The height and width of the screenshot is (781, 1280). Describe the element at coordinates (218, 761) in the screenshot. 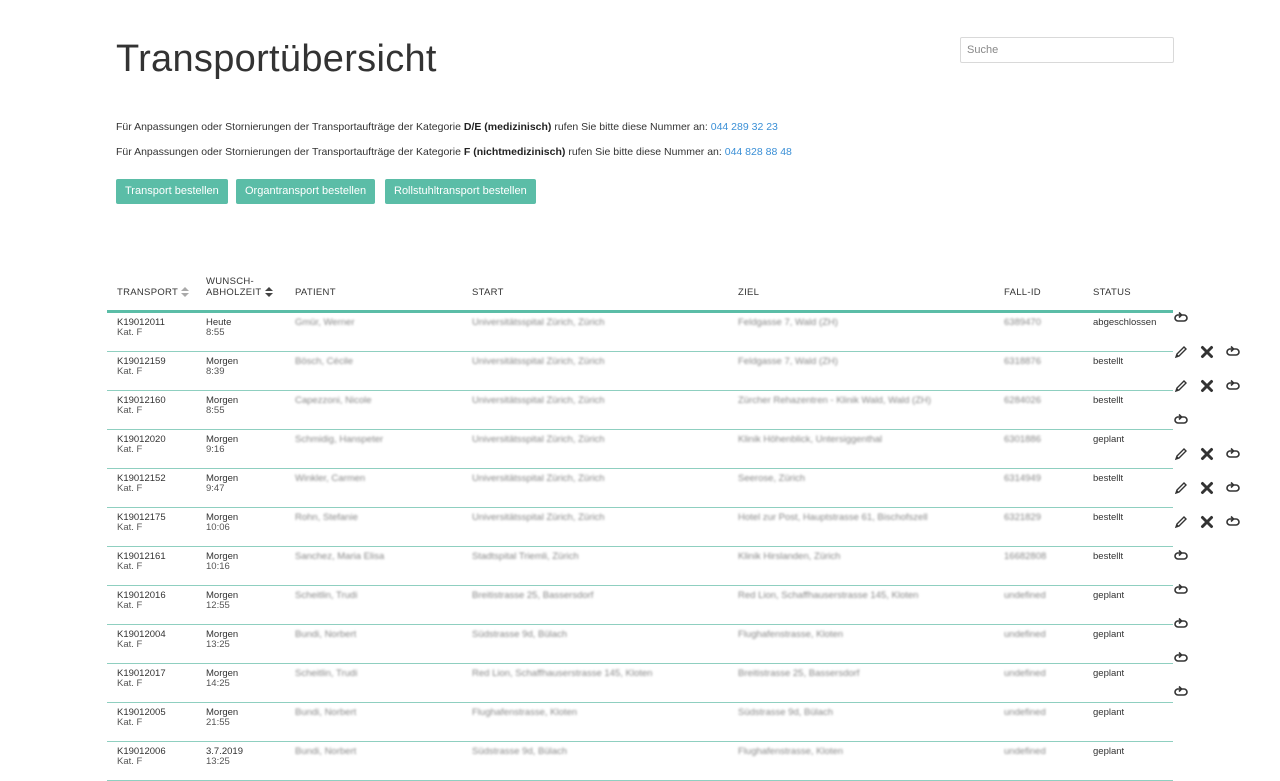

I see `pickup-time: 13:25` at that location.